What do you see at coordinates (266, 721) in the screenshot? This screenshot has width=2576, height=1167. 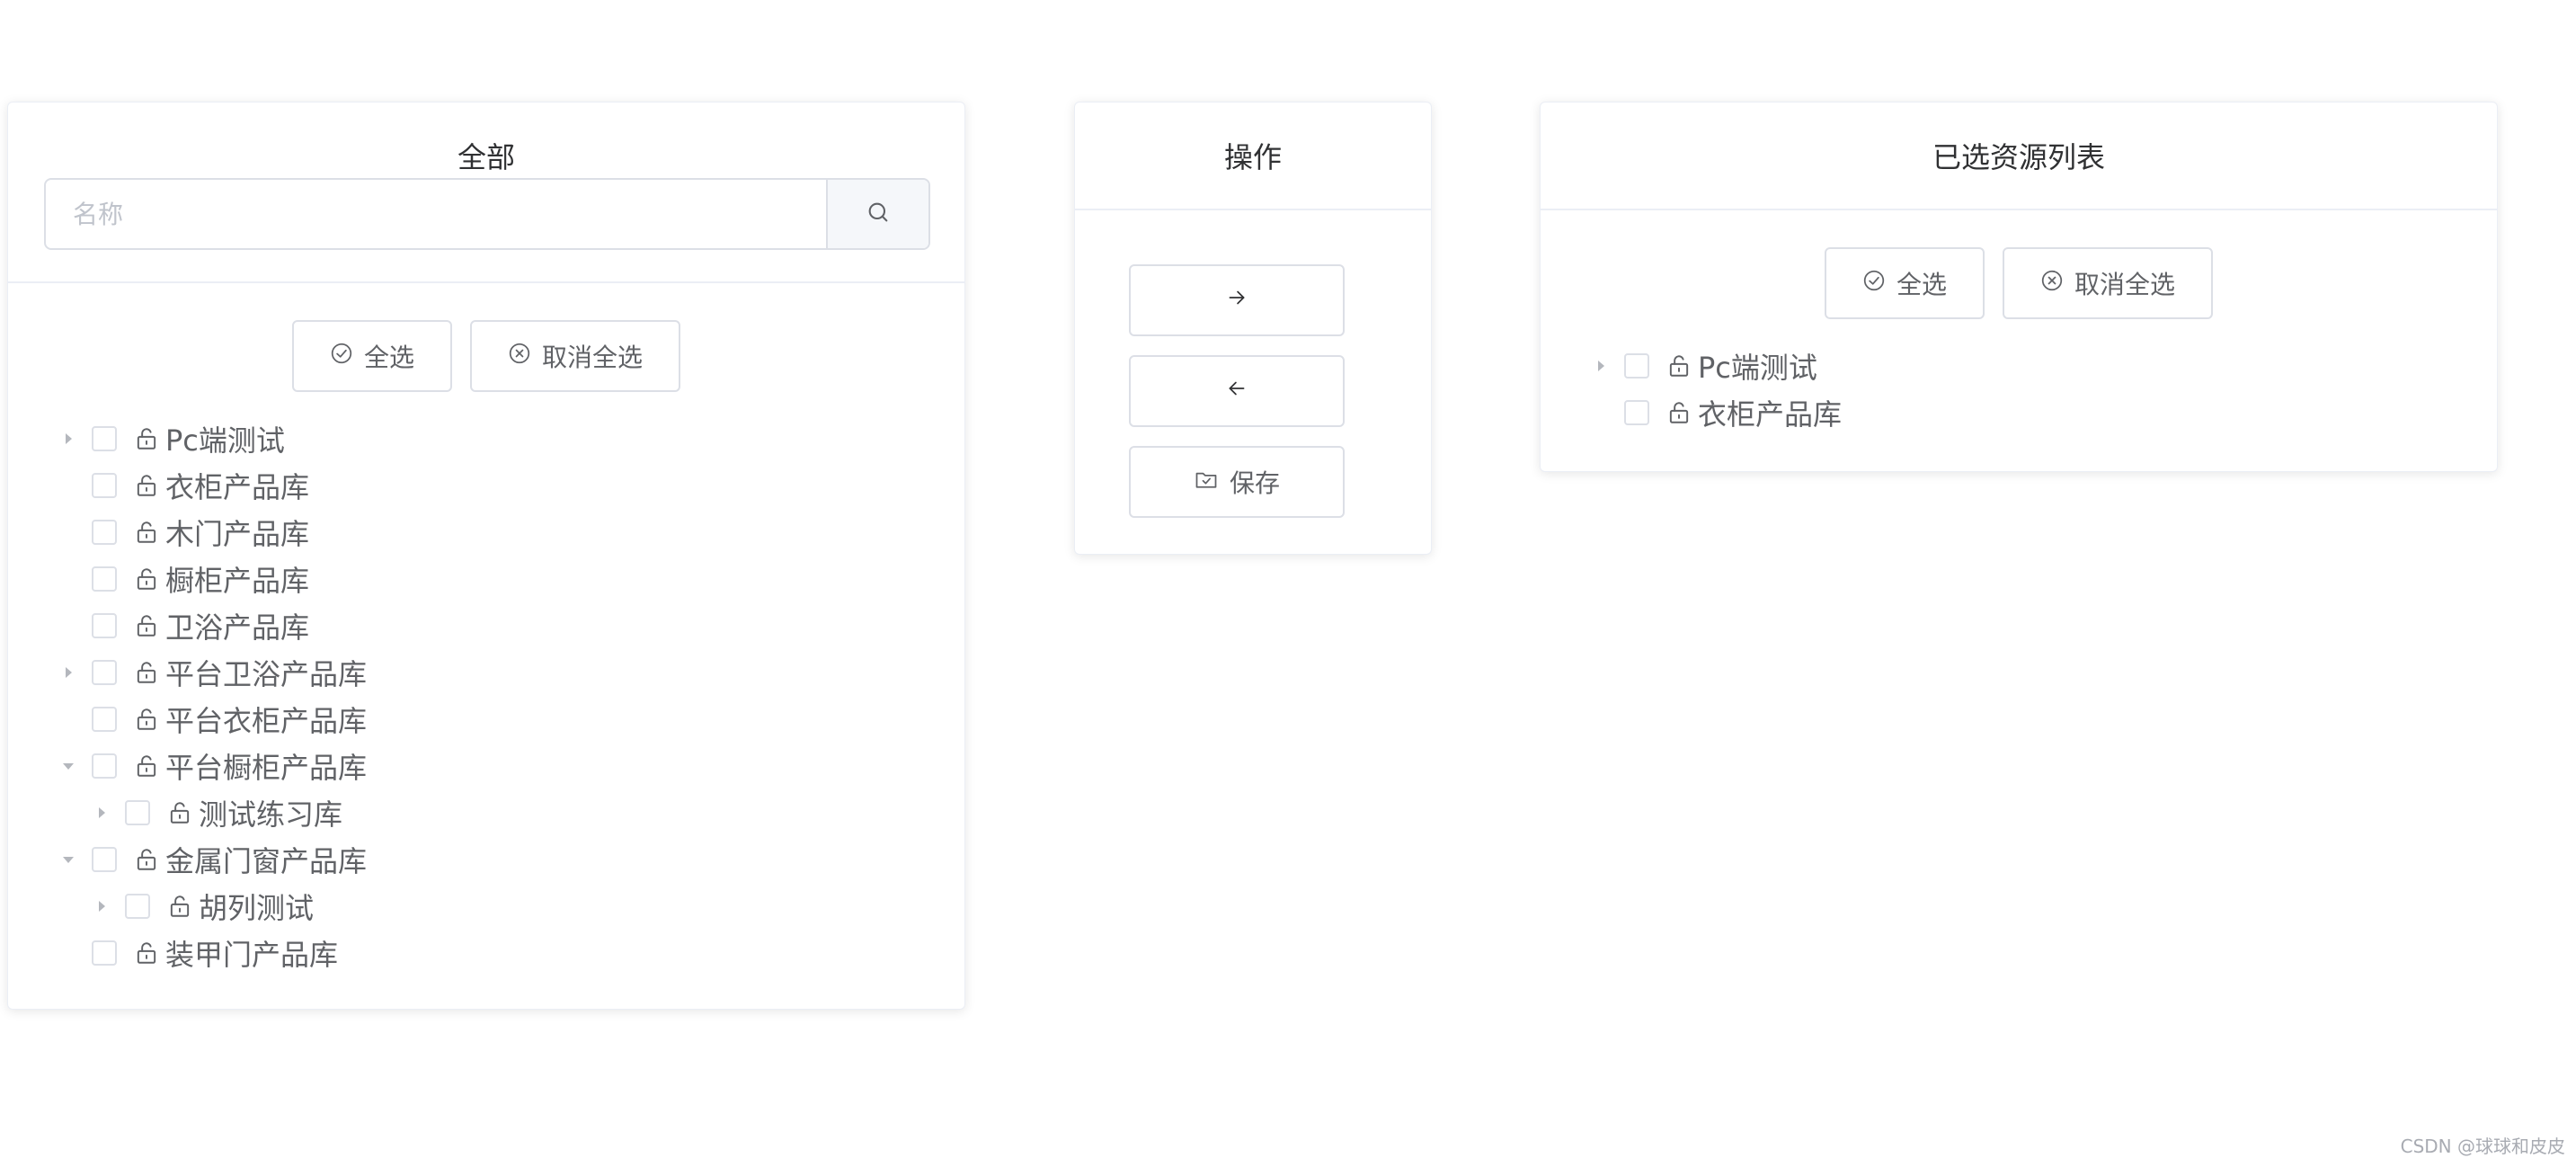 I see `tree-node-label: 平台衣柜产品库` at bounding box center [266, 721].